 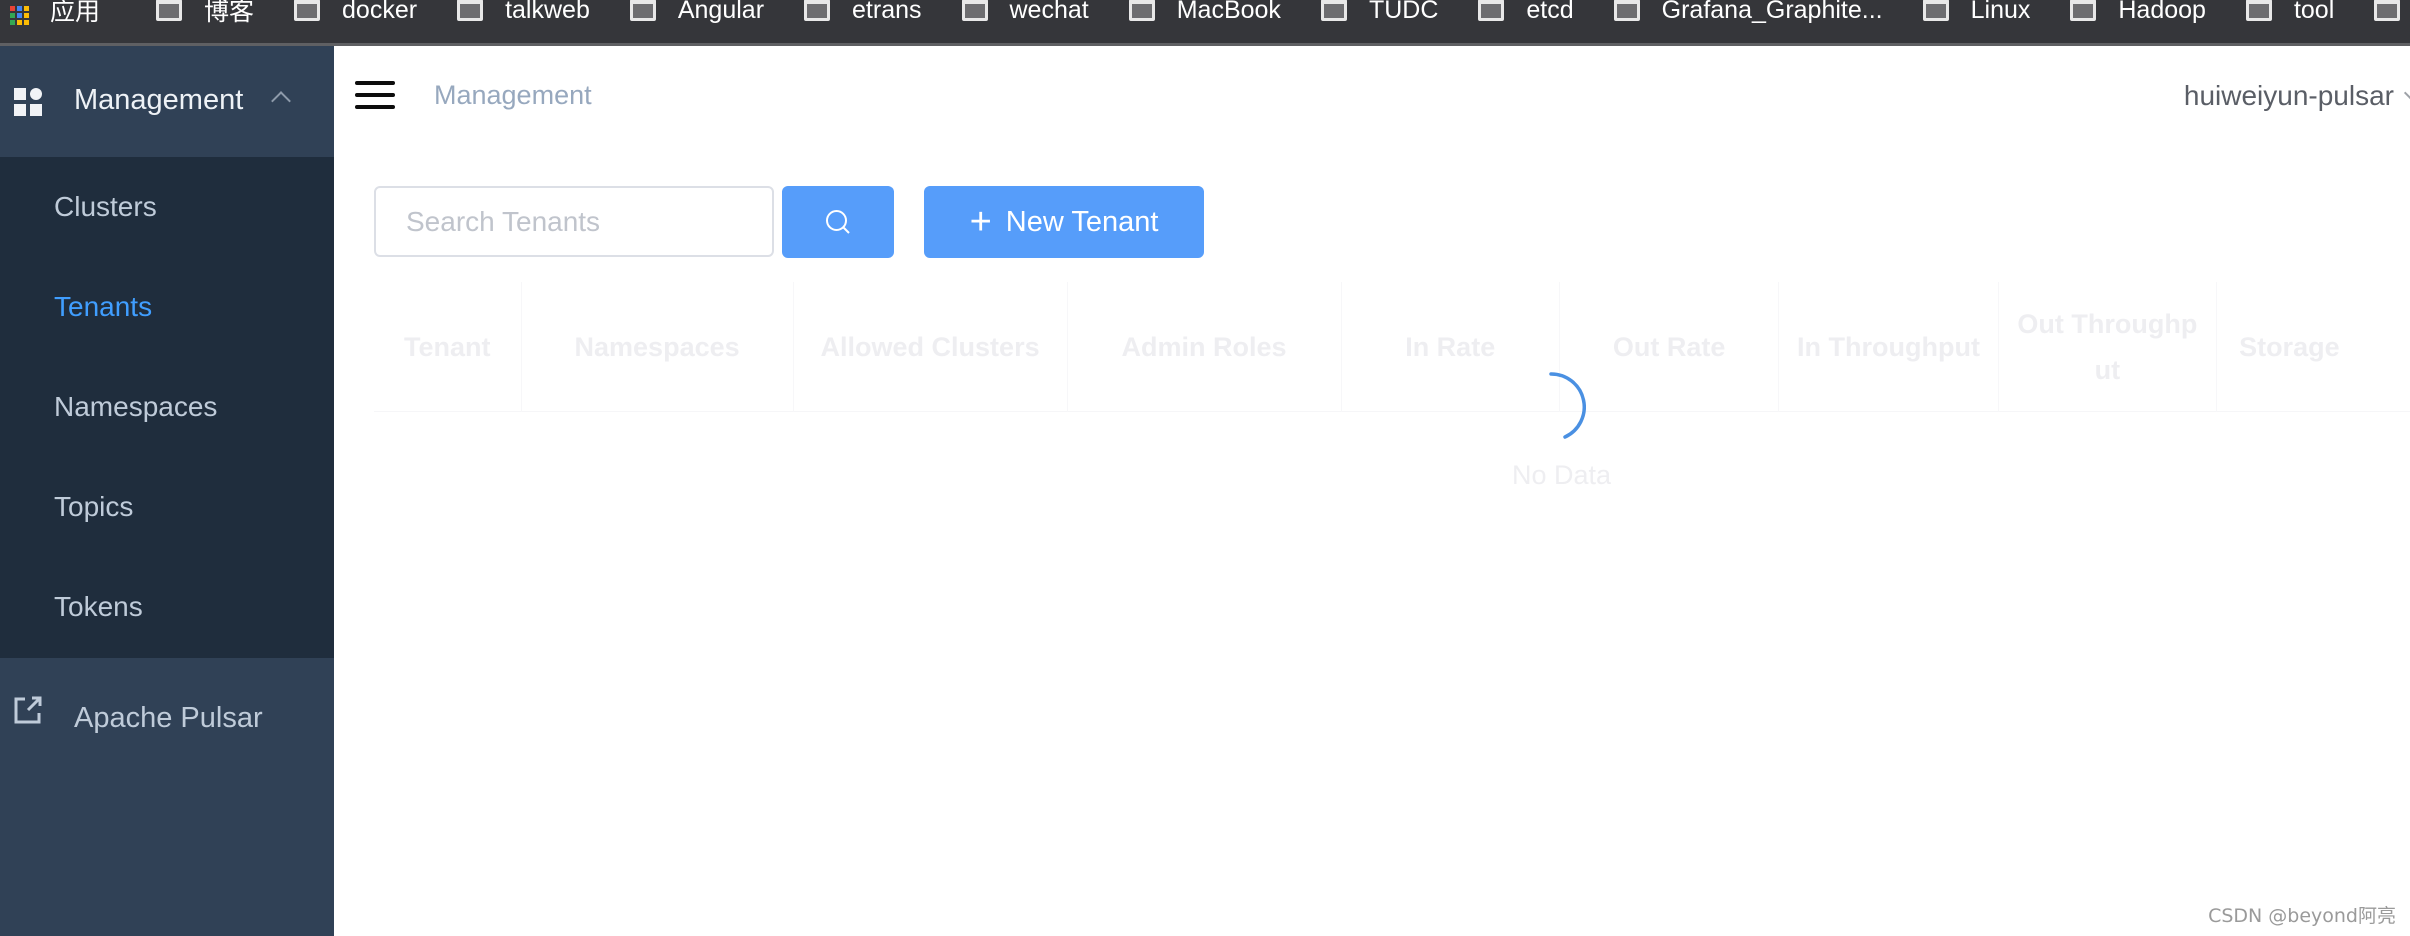 What do you see at coordinates (2302, 916) in the screenshot?
I see `watermark: CSDN @beyond阿亮` at bounding box center [2302, 916].